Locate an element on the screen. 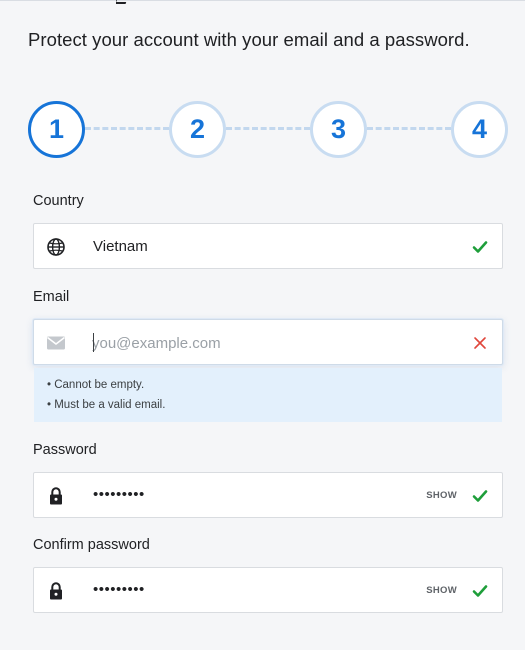  page-title-fragment is located at coordinates (122, 2).